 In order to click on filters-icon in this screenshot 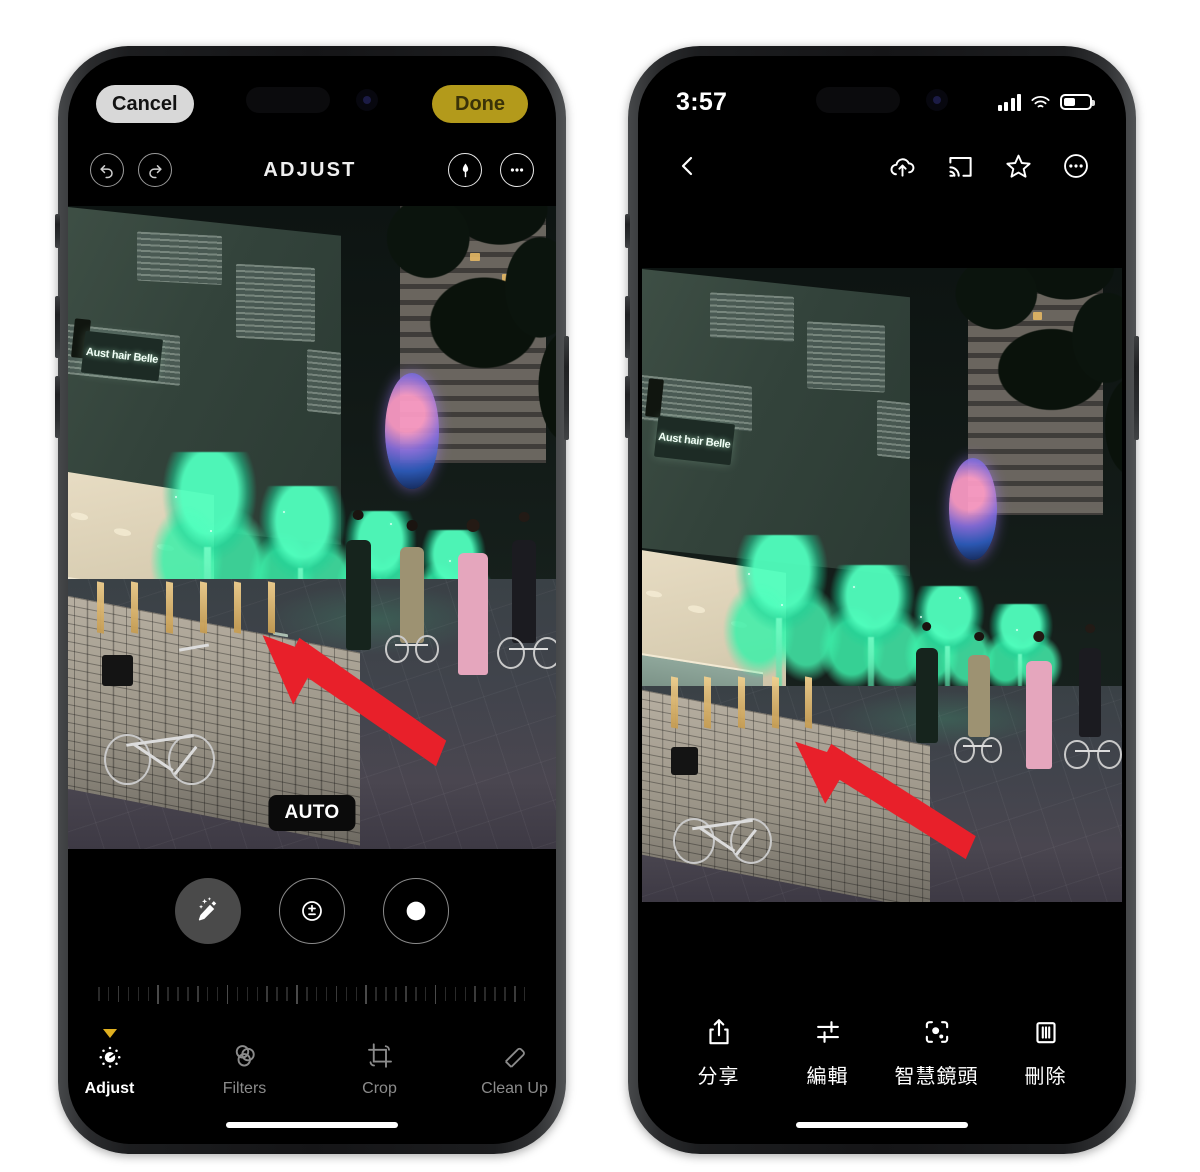, I will do `click(245, 1056)`.